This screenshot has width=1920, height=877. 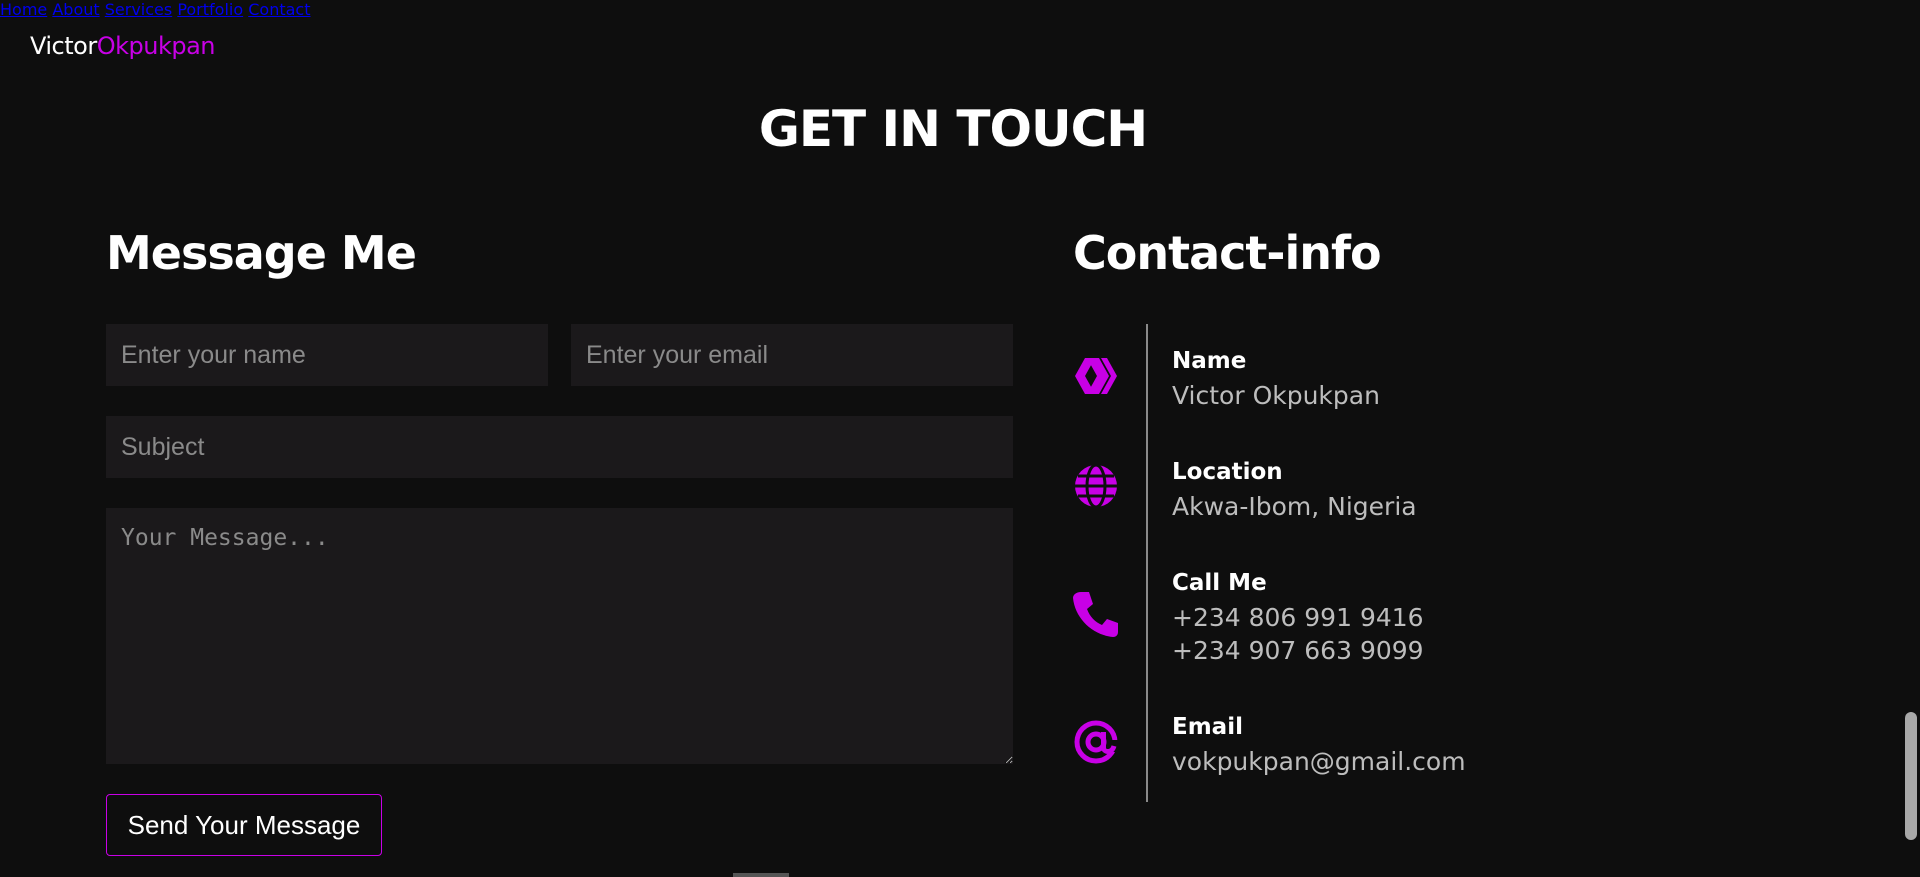 I want to click on name-input, so click(x=327, y=355).